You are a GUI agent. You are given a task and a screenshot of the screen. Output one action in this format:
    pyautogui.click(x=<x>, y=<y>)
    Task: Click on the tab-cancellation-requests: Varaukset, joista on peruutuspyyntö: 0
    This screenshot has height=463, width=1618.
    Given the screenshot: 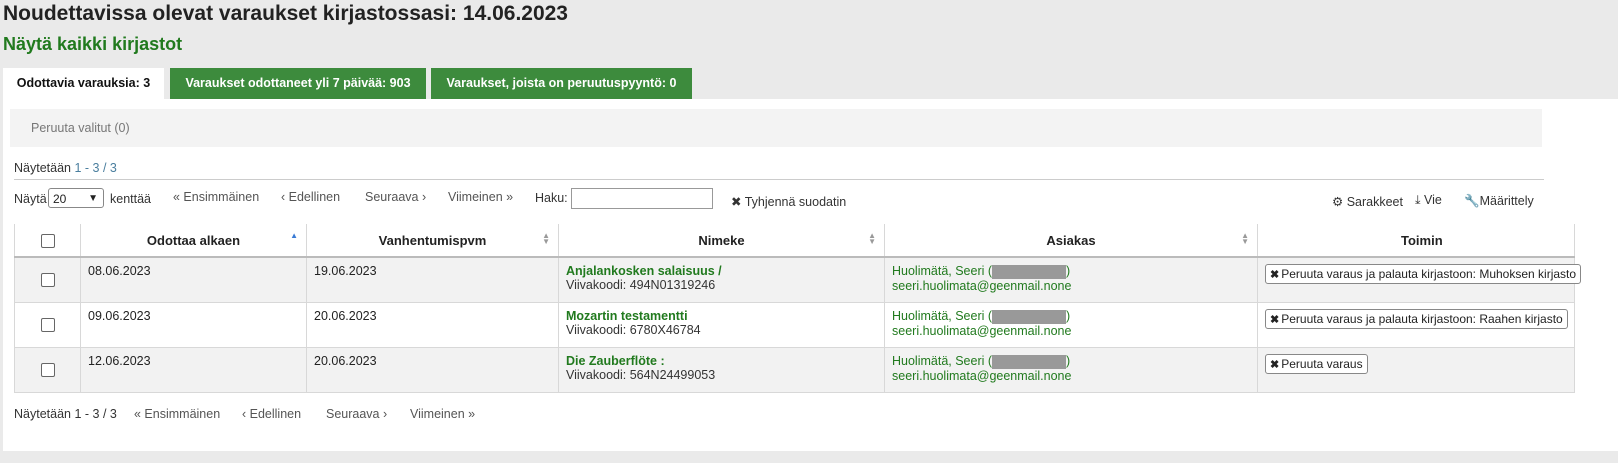 What is the action you would take?
    pyautogui.click(x=561, y=83)
    